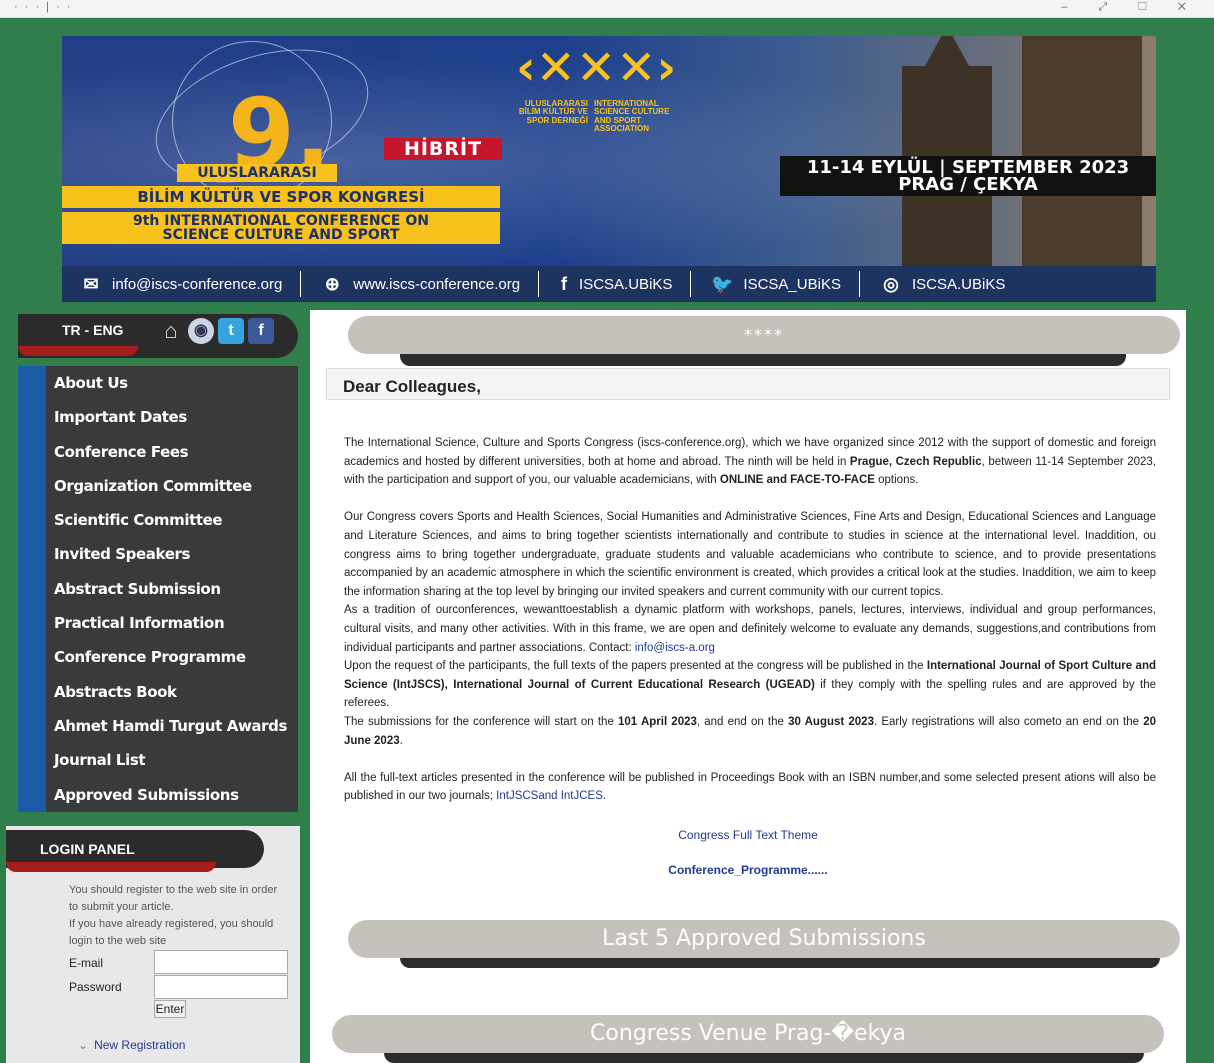 The width and height of the screenshot is (1214, 1063). Describe the element at coordinates (941, 284) in the screenshot. I see `contact-instagram: ◎ ISCSA.UBiKS` at that location.